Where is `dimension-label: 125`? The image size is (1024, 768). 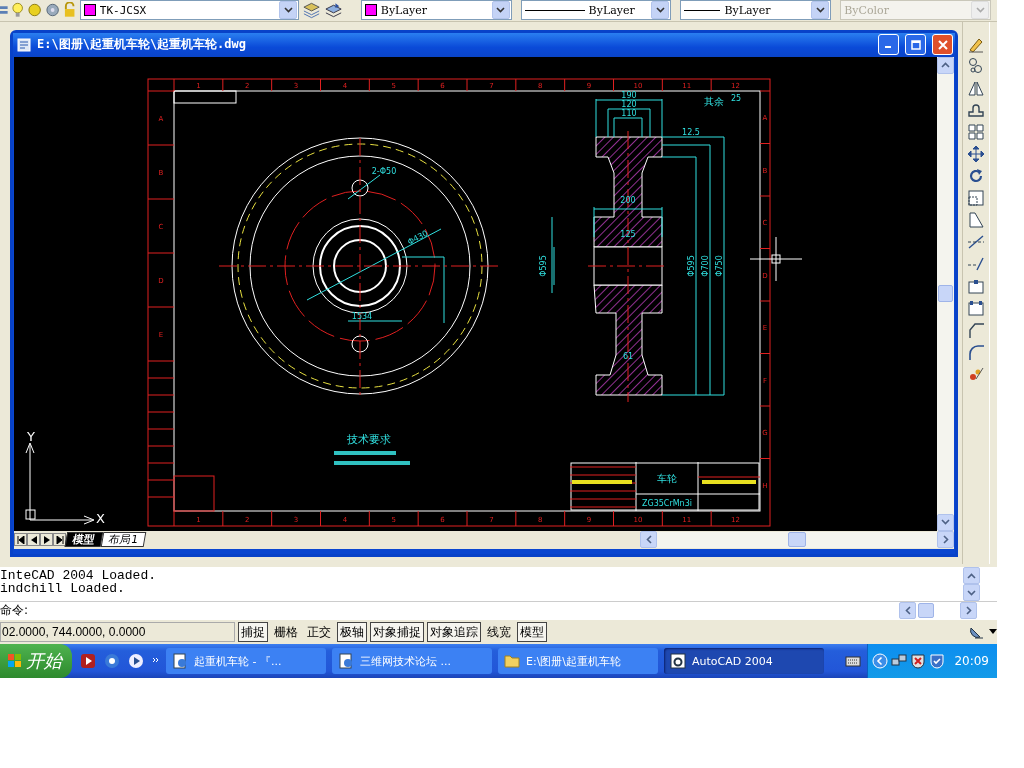 dimension-label: 125 is located at coordinates (628, 234).